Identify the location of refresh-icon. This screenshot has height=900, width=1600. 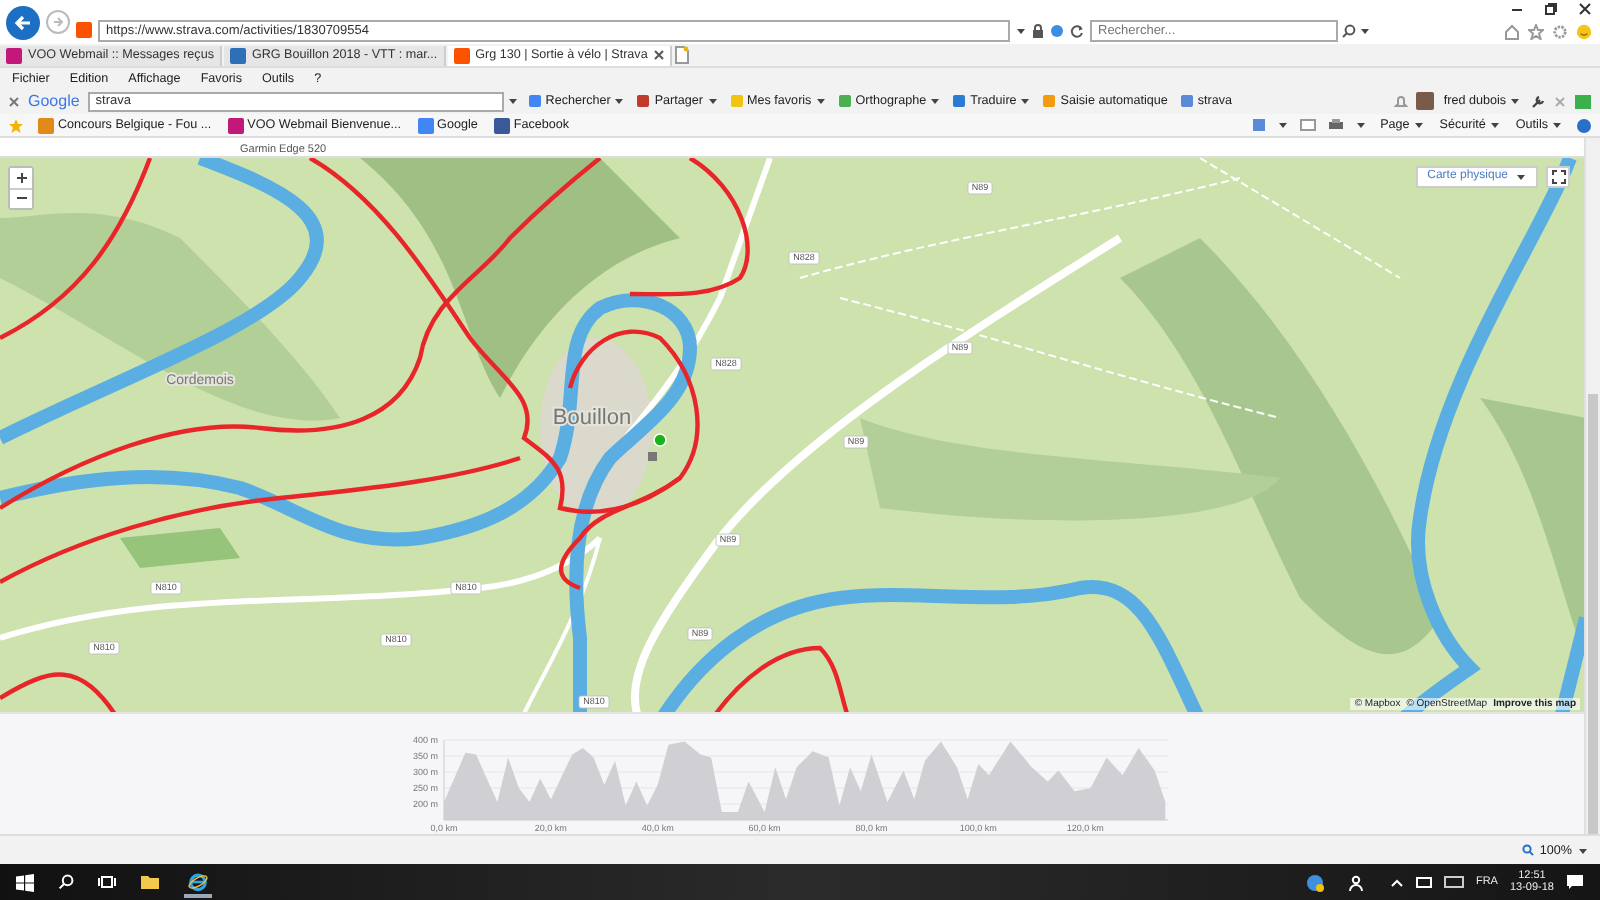
(1077, 30).